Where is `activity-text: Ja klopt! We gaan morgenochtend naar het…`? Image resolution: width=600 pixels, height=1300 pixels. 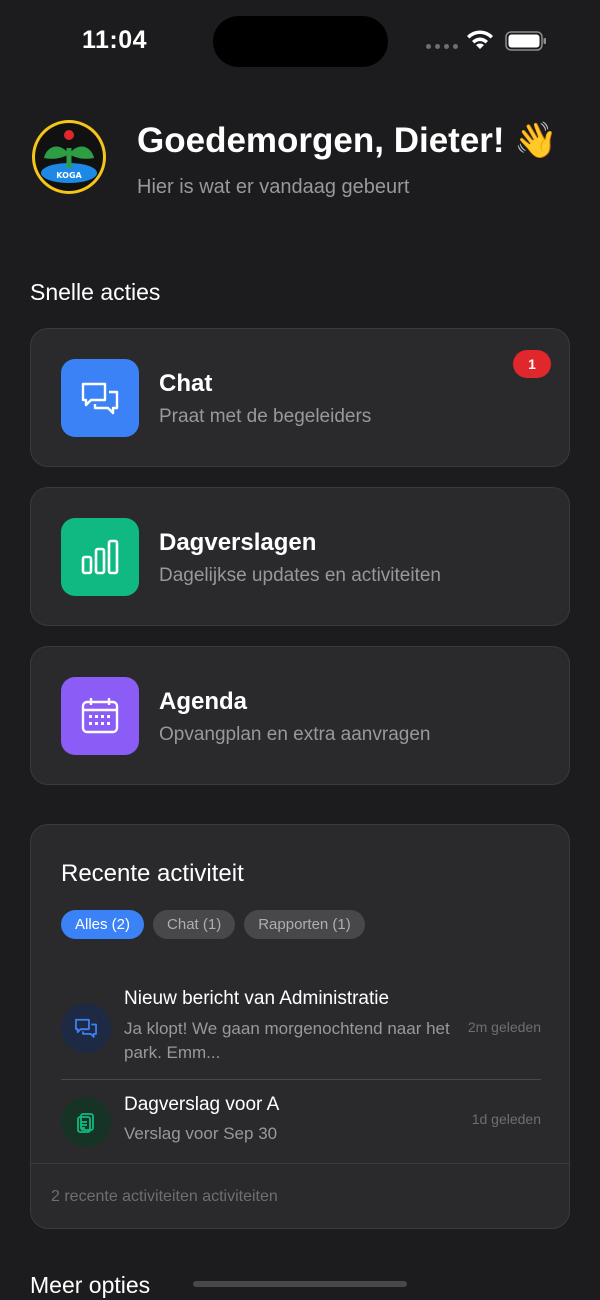
activity-text: Ja klopt! We gaan morgenochtend naar het… is located at coordinates (287, 1040).